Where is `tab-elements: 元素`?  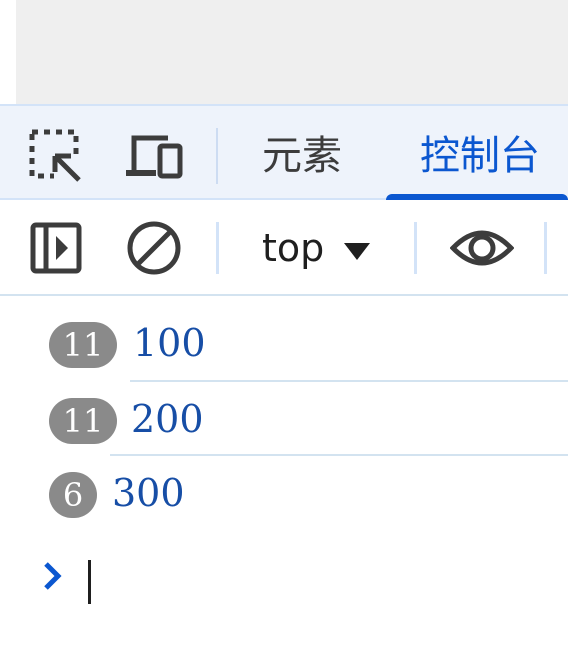 tab-elements: 元素 is located at coordinates (302, 156).